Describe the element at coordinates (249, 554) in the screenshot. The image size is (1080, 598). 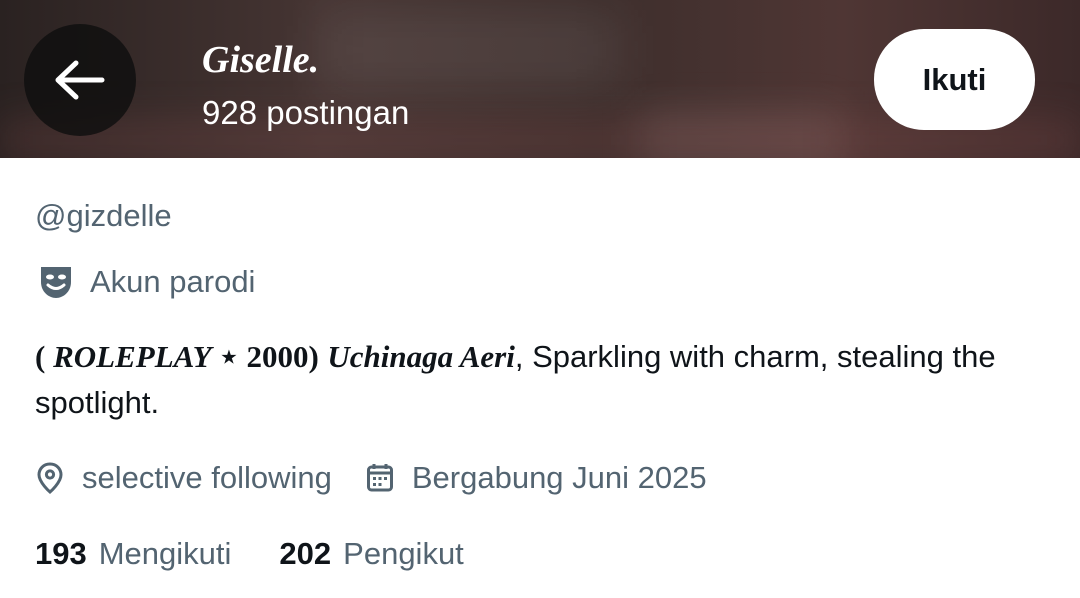
I see `follow-counts: 193 Mengikuti 202 Pengikut` at that location.